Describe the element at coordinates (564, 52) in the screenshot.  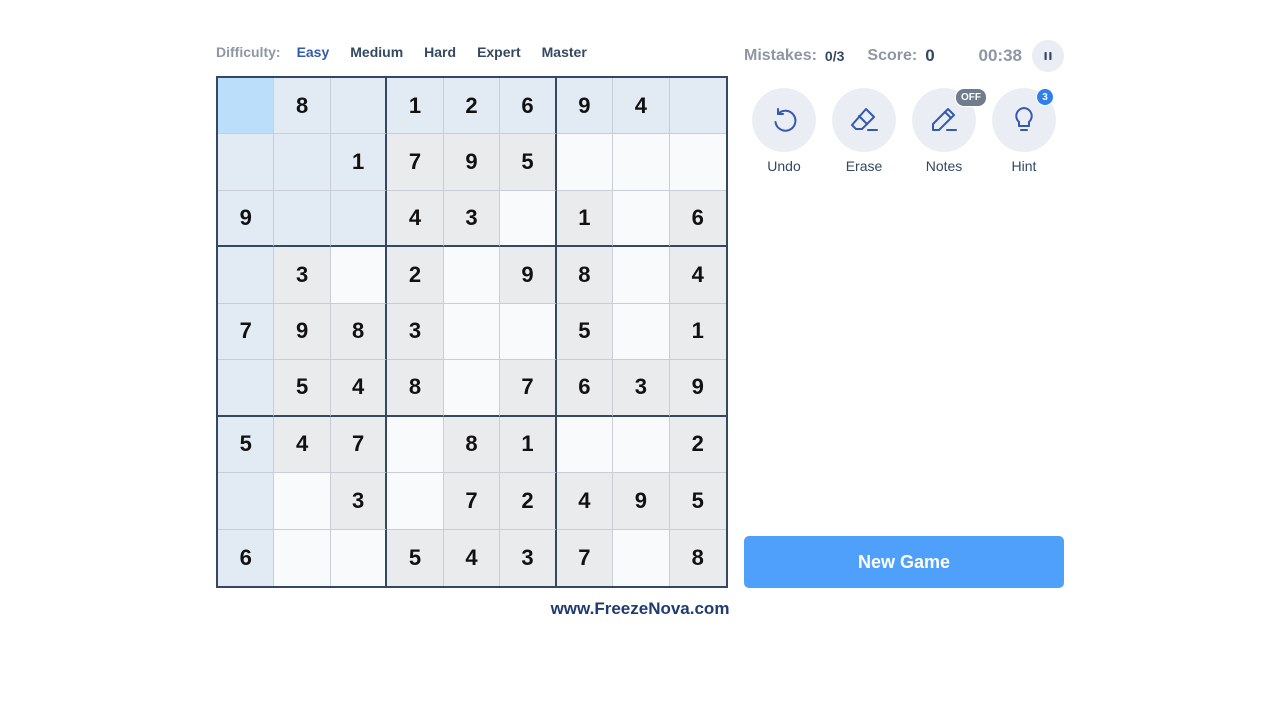
I see `difficulty-master: Master` at that location.